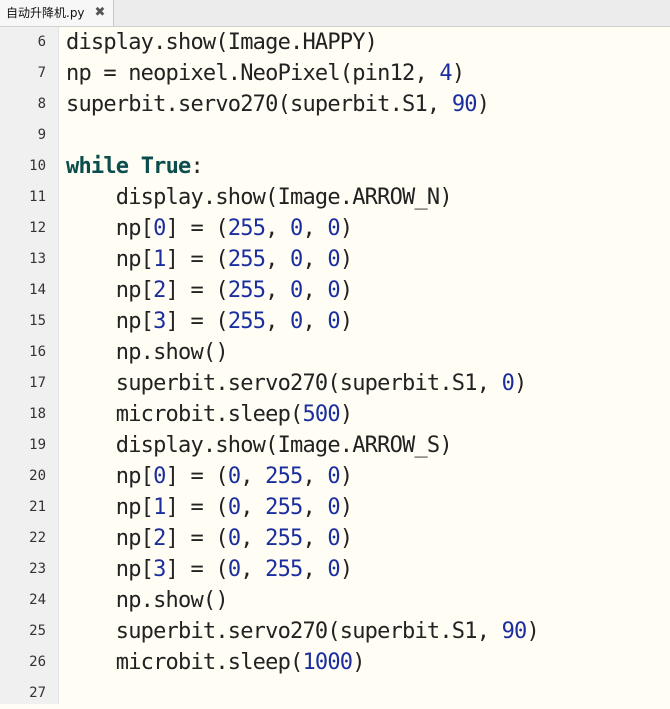 The height and width of the screenshot is (709, 670). What do you see at coordinates (335, 13) in the screenshot?
I see `tab-bar: 自动升降机.py ✖` at bounding box center [335, 13].